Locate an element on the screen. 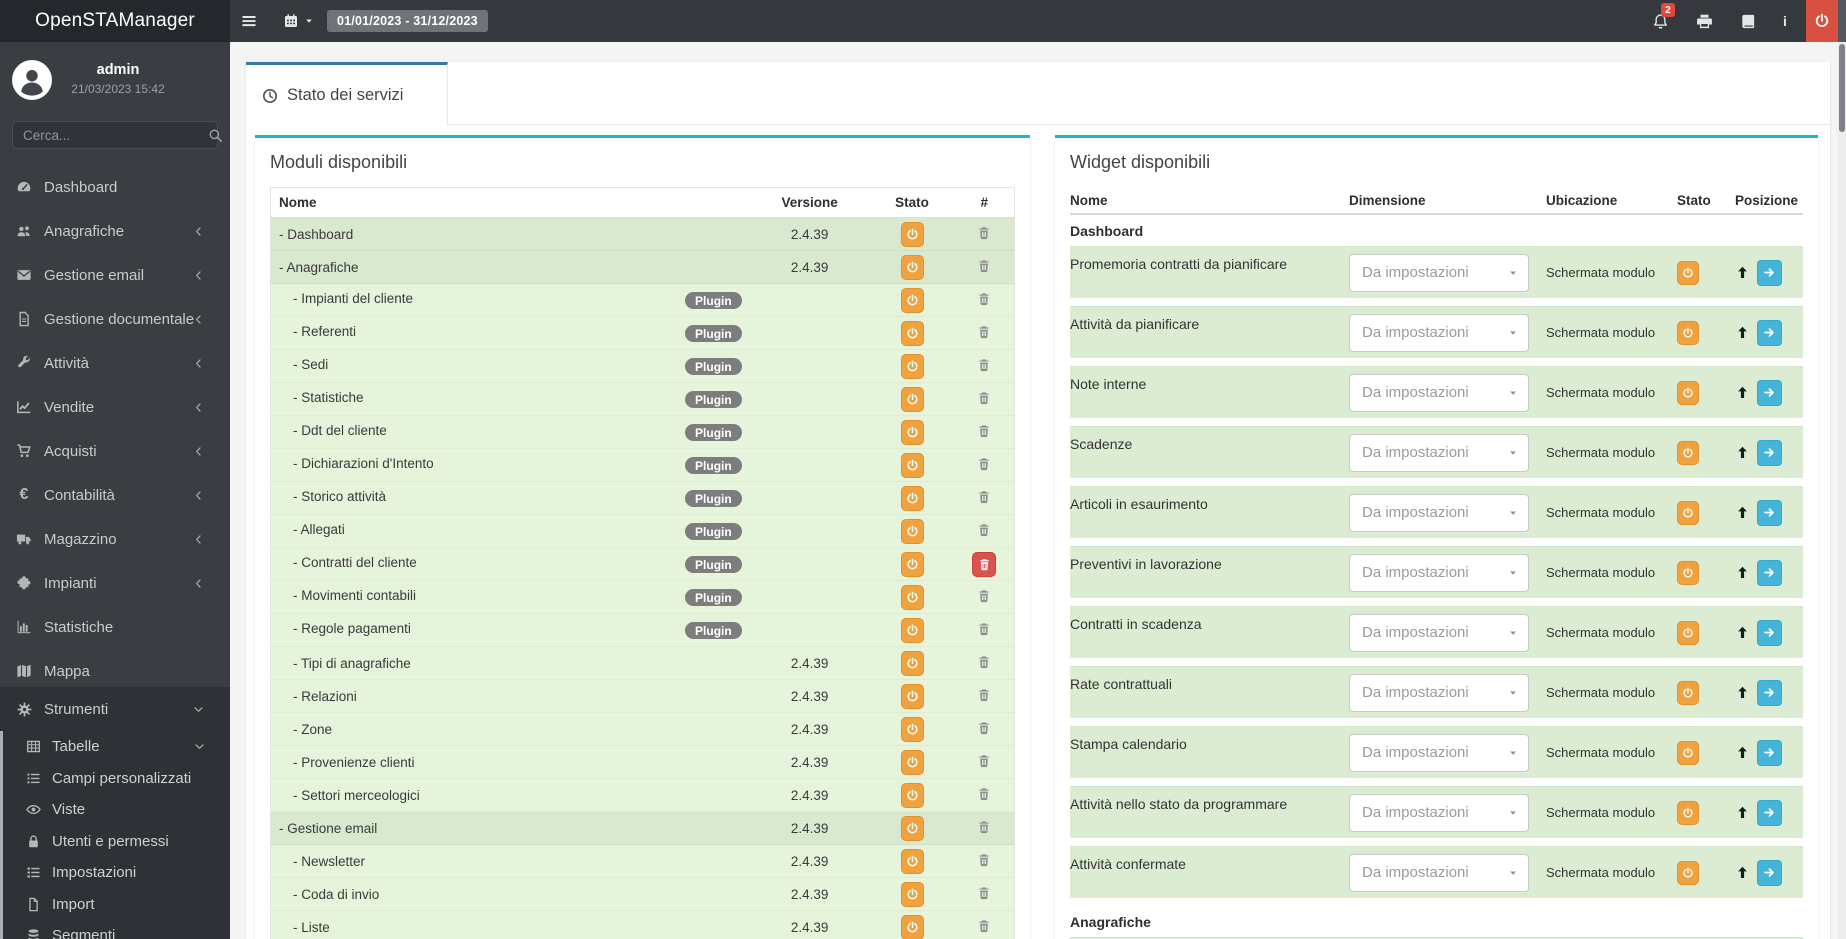 This screenshot has height=939, width=1846. sidebar-toggle-button is located at coordinates (249, 21).